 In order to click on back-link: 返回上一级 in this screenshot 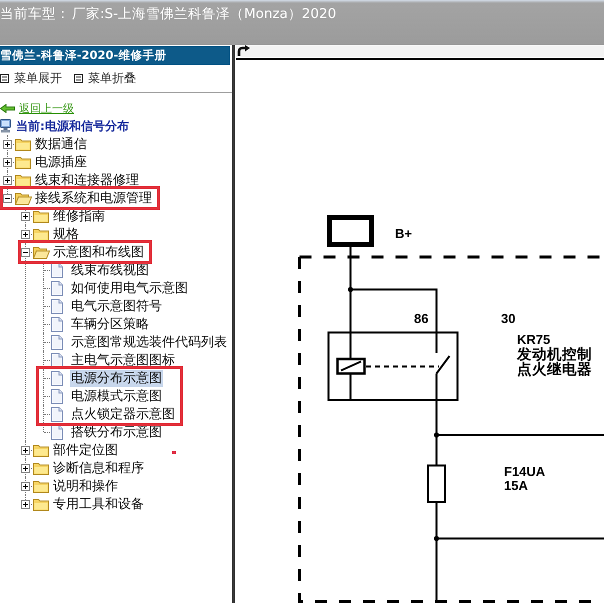, I will do `click(37, 108)`.